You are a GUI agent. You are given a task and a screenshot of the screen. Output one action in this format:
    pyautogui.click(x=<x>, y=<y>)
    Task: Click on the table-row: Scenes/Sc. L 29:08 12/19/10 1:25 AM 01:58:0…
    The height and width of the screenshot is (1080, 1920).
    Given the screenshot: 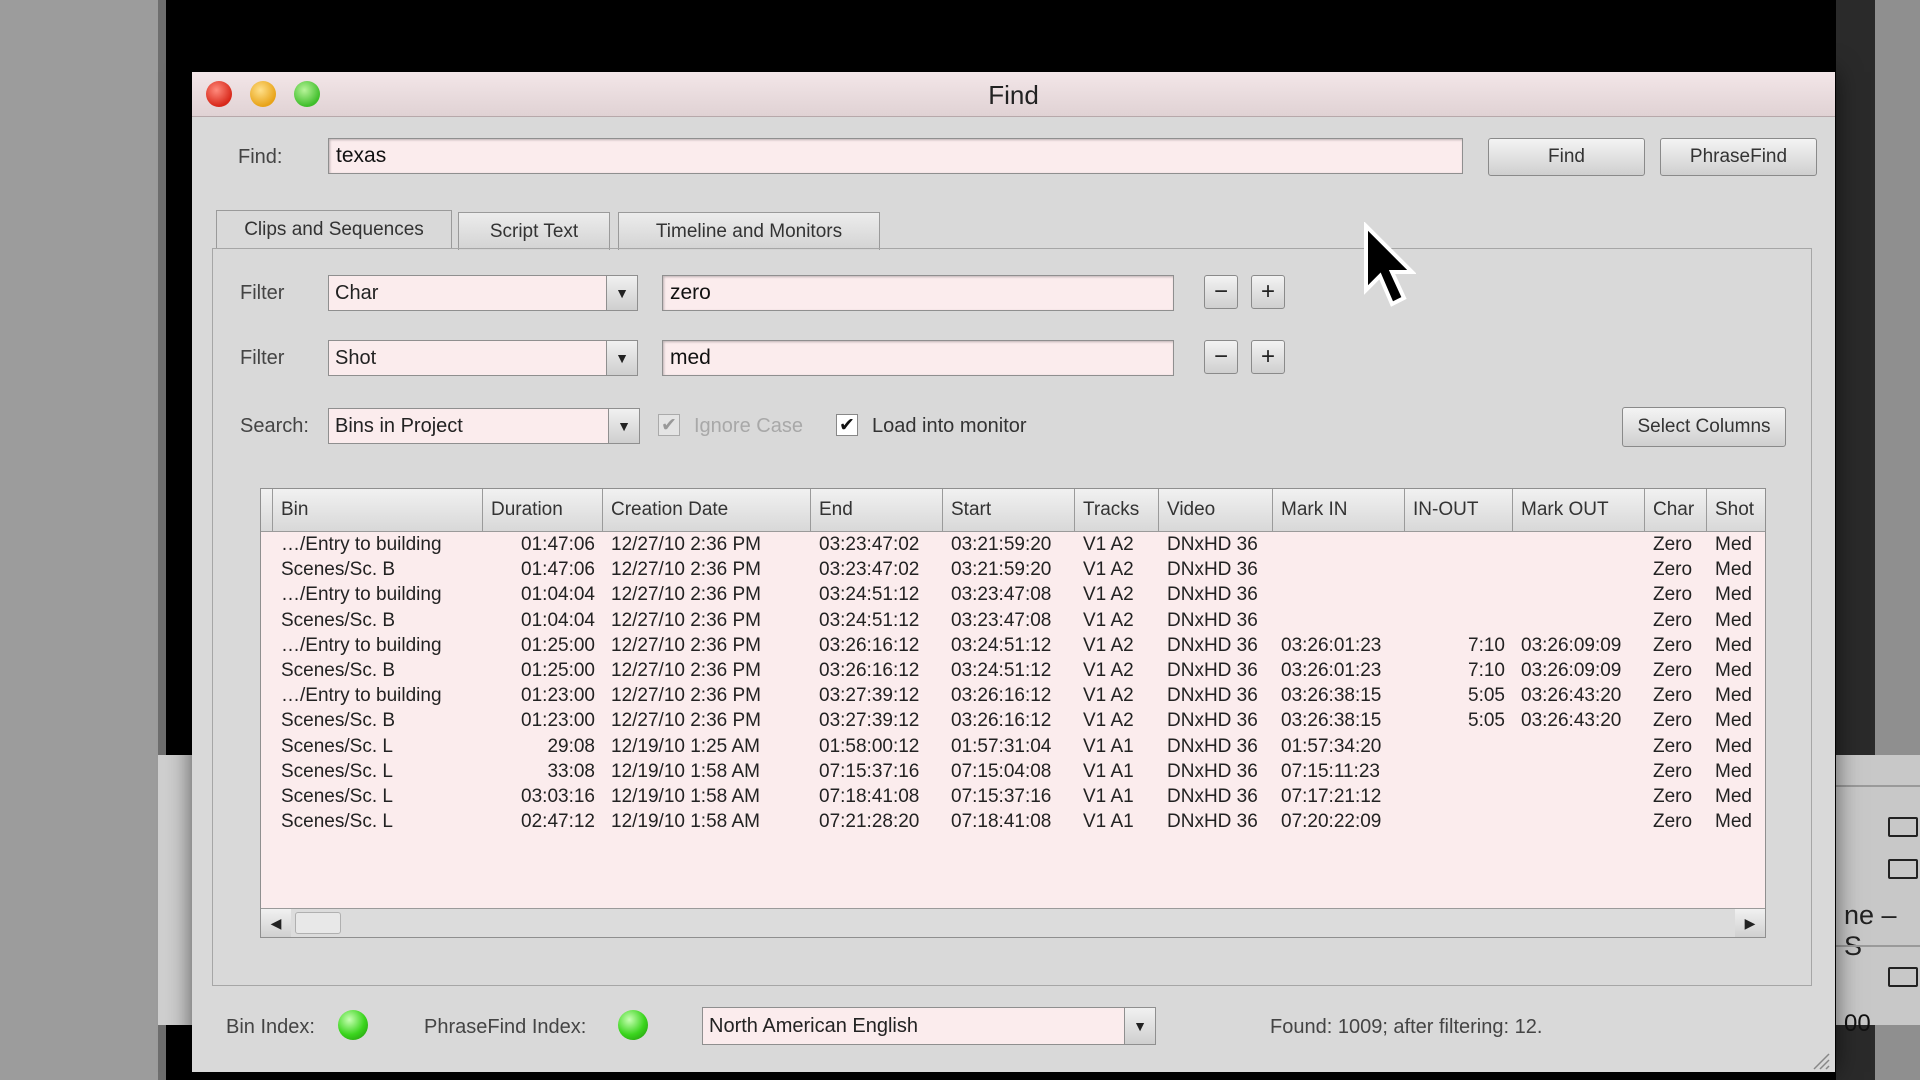 What is the action you would take?
    pyautogui.click(x=1013, y=746)
    